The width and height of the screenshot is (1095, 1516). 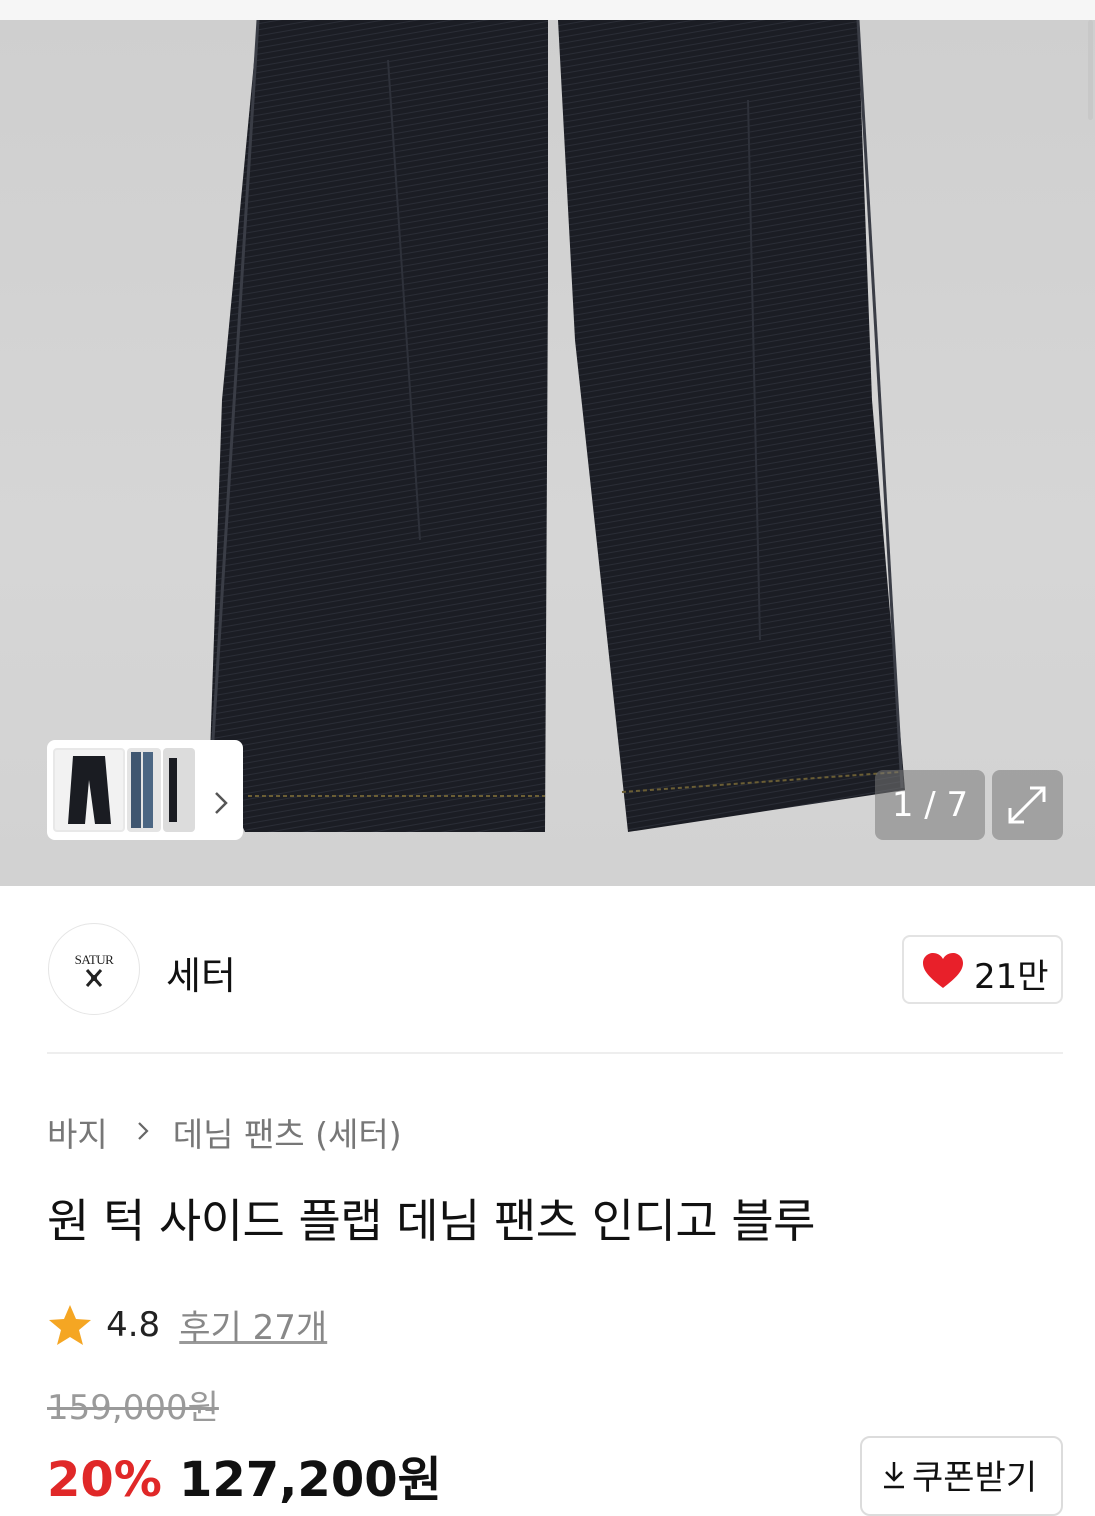 I want to click on coupon-label: 쿠폰받기, so click(x=975, y=1478).